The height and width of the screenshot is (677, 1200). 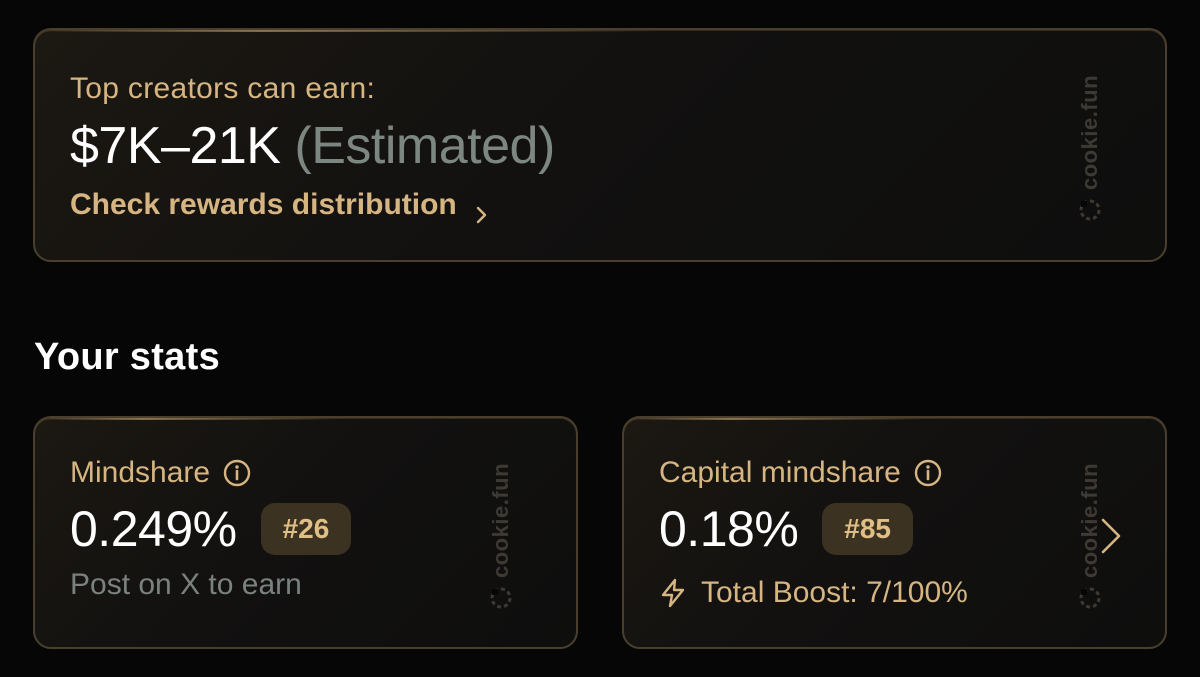 What do you see at coordinates (834, 592) in the screenshot?
I see `total-boost-label: Total Boost: 7/100%` at bounding box center [834, 592].